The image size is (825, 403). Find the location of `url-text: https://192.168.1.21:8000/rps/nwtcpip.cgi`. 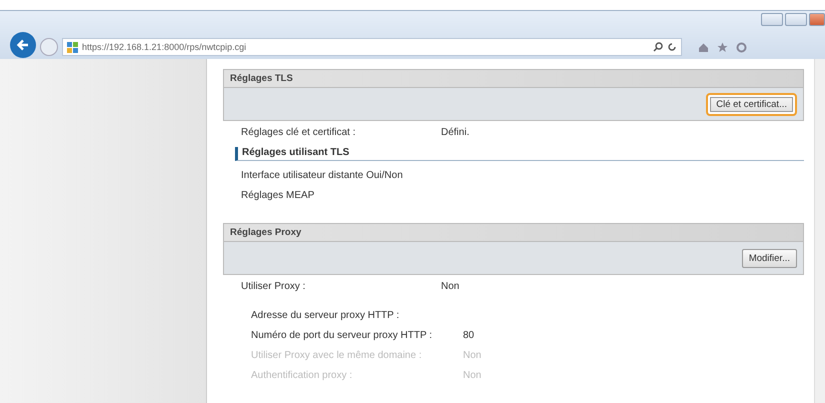

url-text: https://192.168.1.21:8000/rps/nwtcpip.cgi is located at coordinates (165, 47).